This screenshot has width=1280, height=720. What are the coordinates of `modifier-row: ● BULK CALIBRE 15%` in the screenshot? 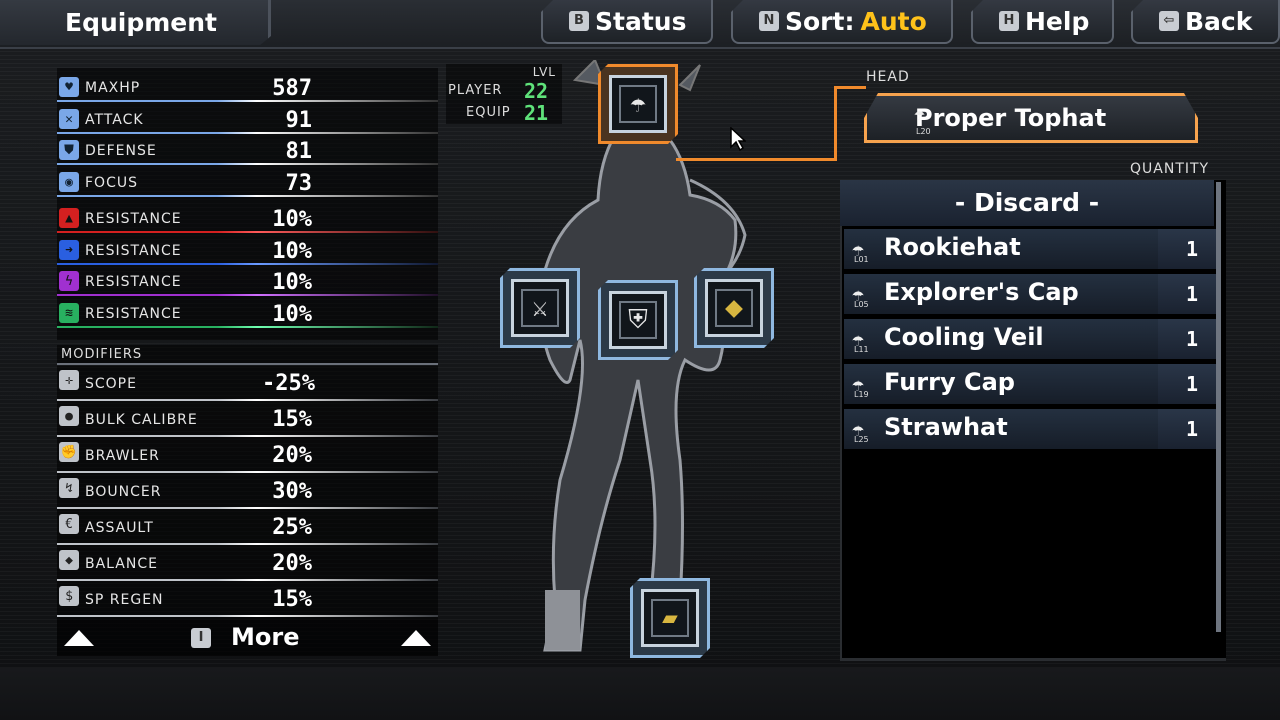 It's located at (247, 420).